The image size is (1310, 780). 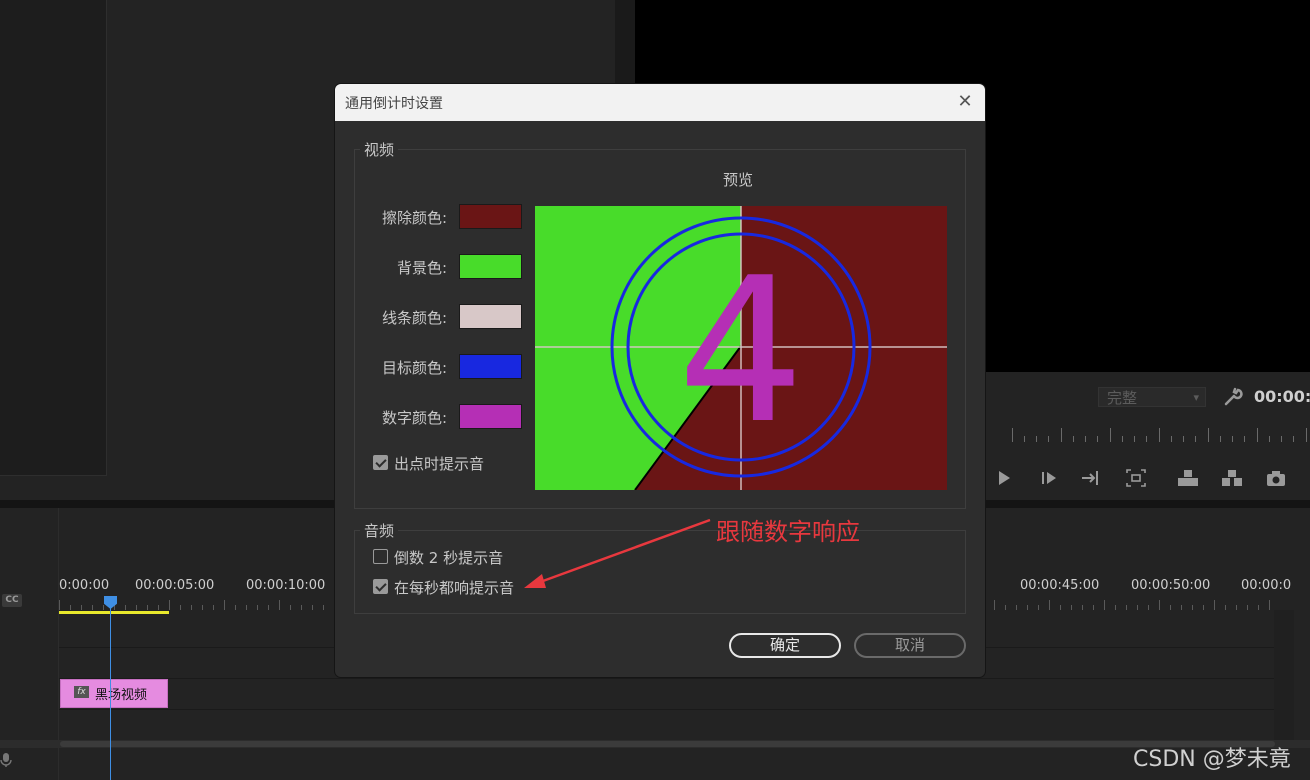 I want to click on annotation-arrow, so click(x=617, y=553).